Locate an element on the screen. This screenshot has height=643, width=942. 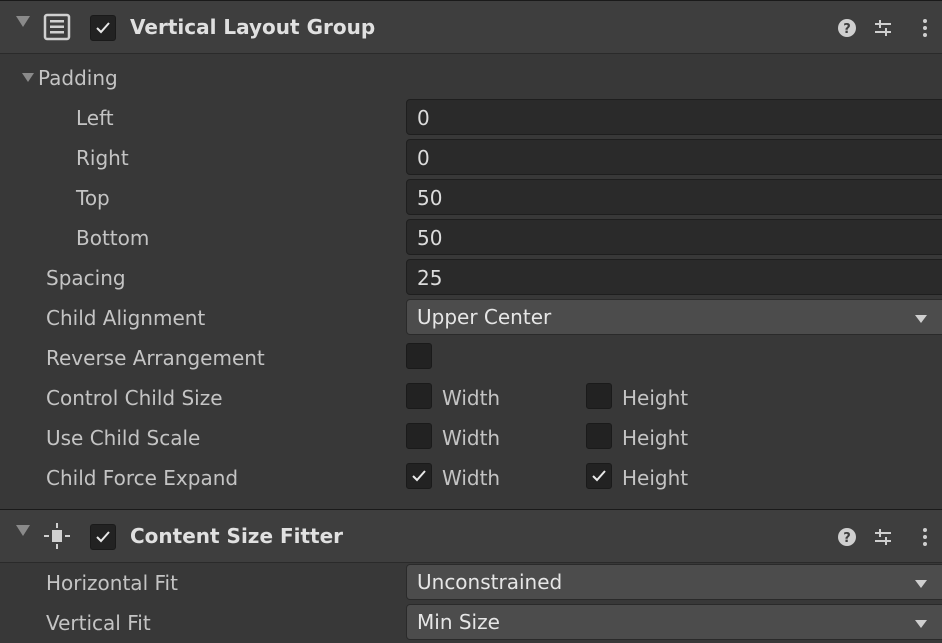
padding-right-label: Right is located at coordinates (102, 158).